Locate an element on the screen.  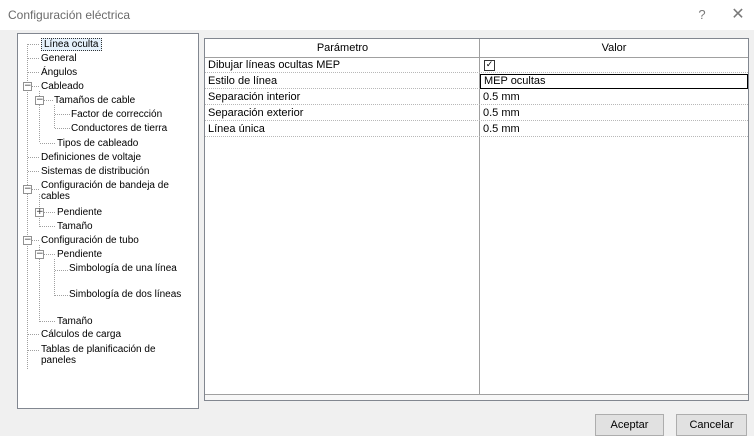
dibujar-lineas-ocultas-checkbox: ✓ is located at coordinates (489, 65).